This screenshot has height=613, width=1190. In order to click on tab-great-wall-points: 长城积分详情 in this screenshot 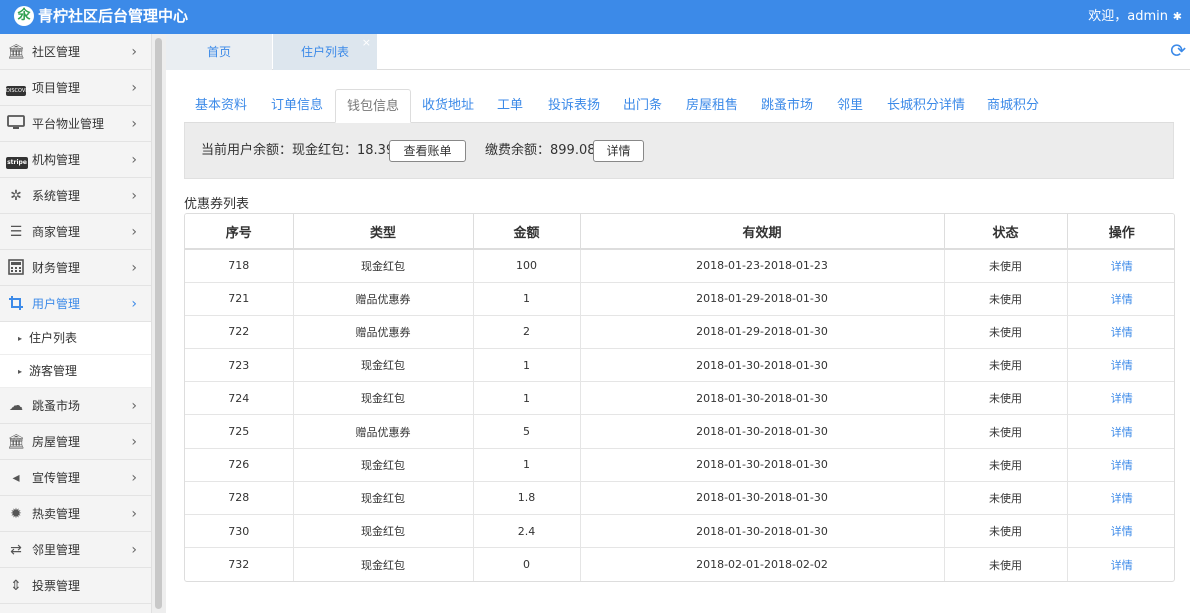, I will do `click(926, 106)`.